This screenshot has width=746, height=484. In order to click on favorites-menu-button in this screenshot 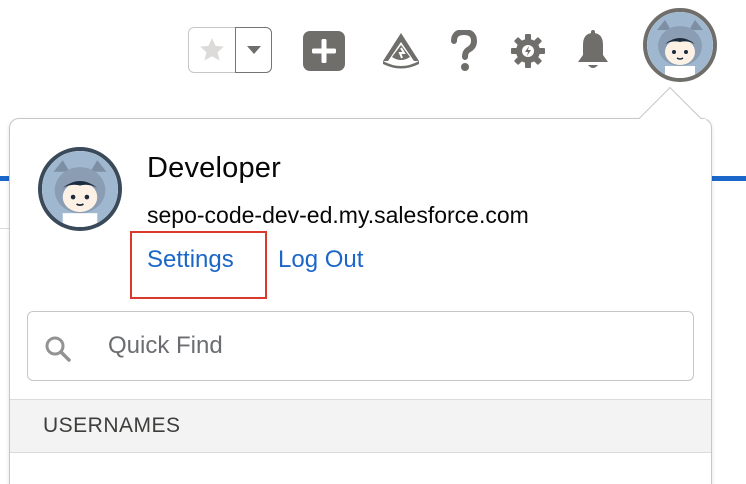, I will do `click(253, 50)`.